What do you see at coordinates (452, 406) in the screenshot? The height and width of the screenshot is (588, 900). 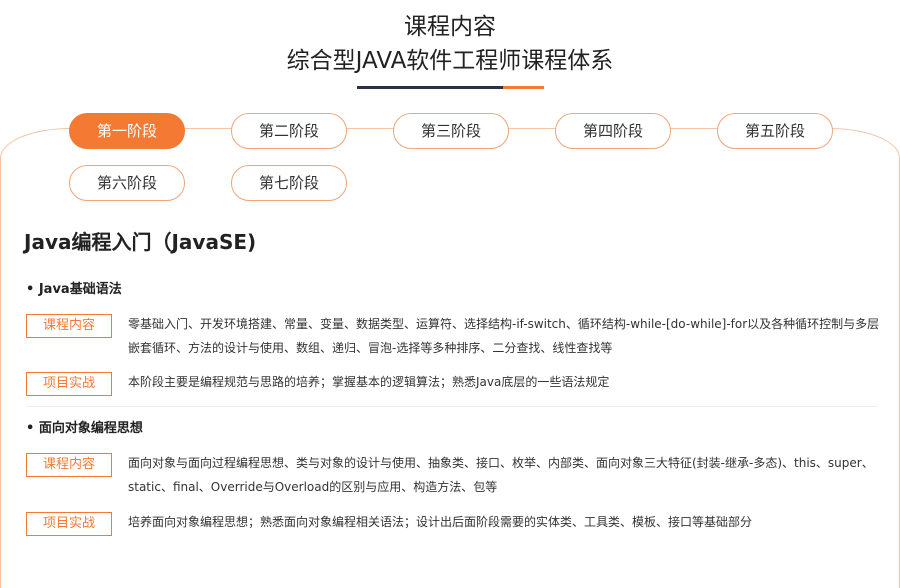 I see `group-divider` at bounding box center [452, 406].